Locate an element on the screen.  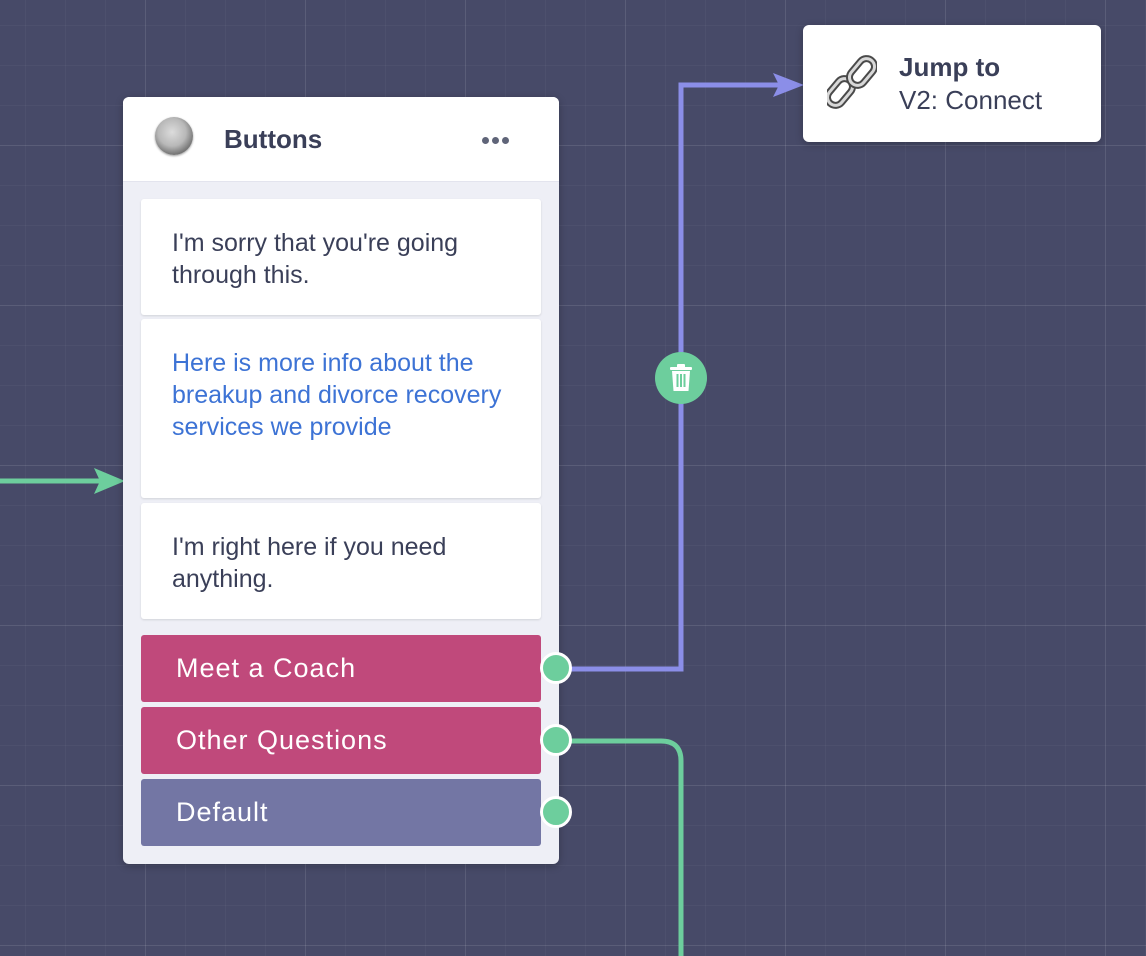
jump-target: V2: Connect is located at coordinates (971, 100).